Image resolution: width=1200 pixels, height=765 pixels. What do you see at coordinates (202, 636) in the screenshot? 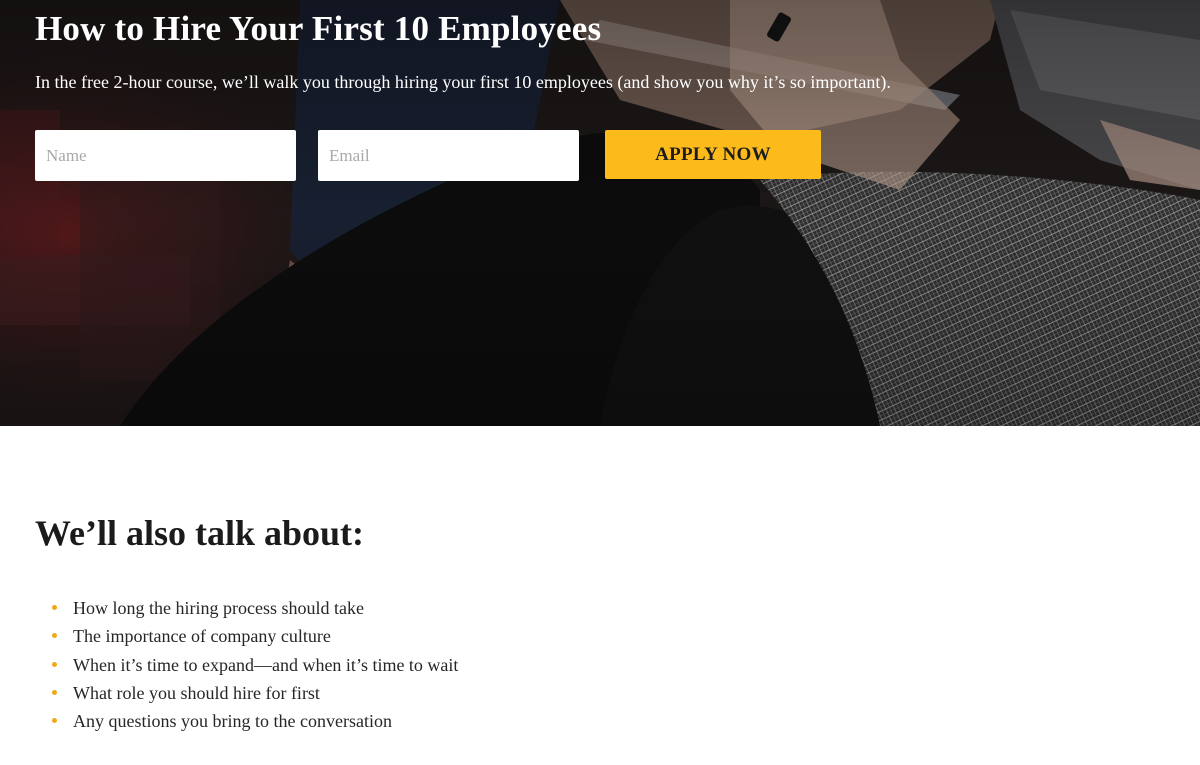
I see `list-item-text: The importance of company culture` at bounding box center [202, 636].